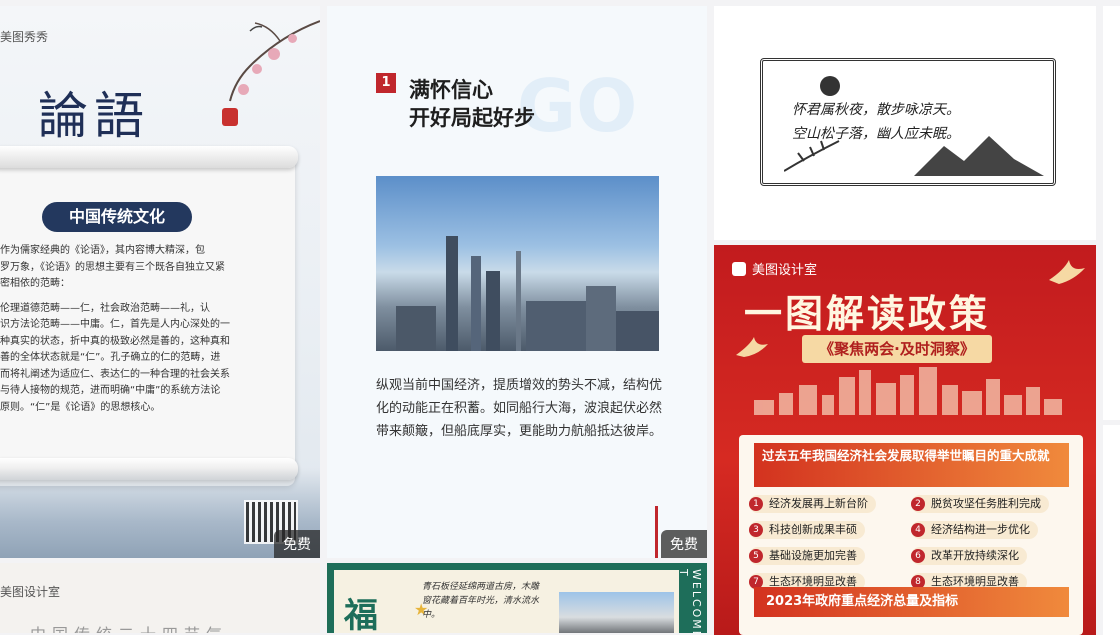 The width and height of the screenshot is (1120, 635). I want to click on watermark-text: GO, so click(577, 106).